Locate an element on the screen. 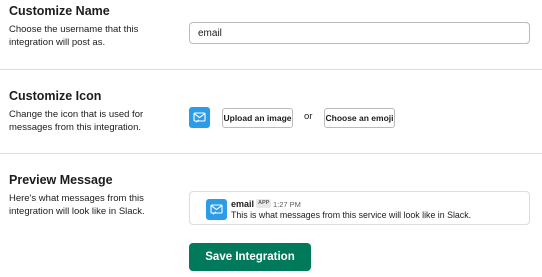 The image size is (542, 277). or-label: or is located at coordinates (308, 116).